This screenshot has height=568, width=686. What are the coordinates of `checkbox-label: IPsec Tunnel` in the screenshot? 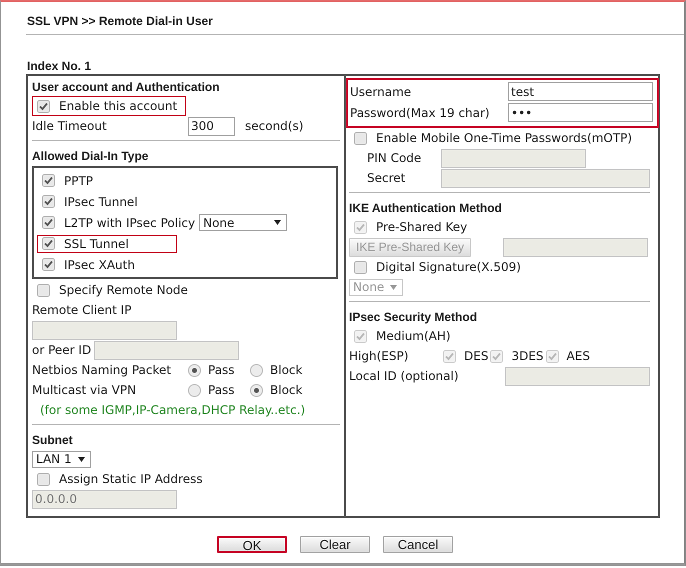 It's located at (101, 201).